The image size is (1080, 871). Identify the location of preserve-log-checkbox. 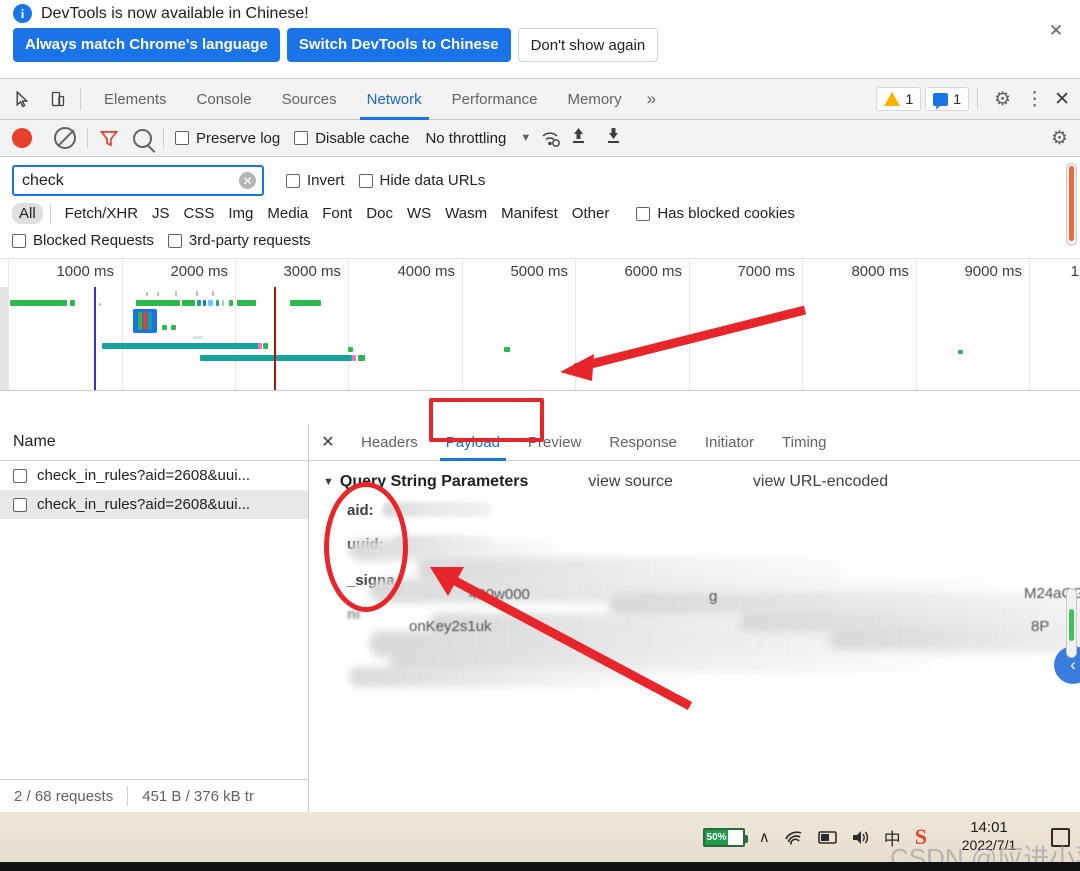
(182, 138).